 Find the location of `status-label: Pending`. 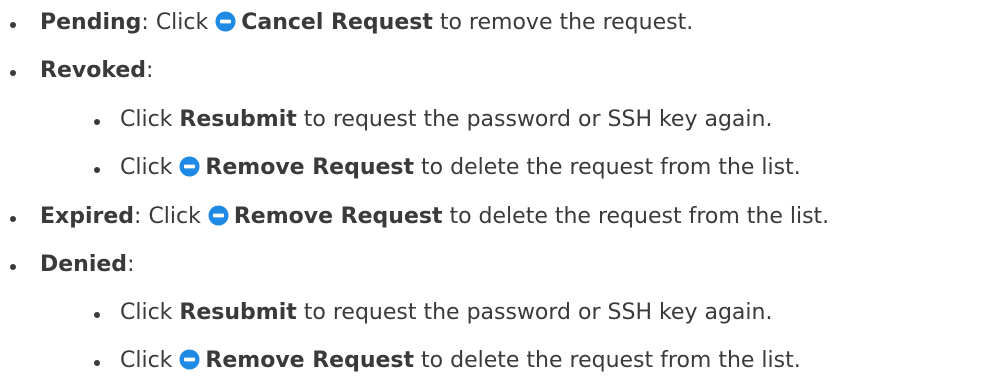

status-label: Pending is located at coordinates (91, 22).